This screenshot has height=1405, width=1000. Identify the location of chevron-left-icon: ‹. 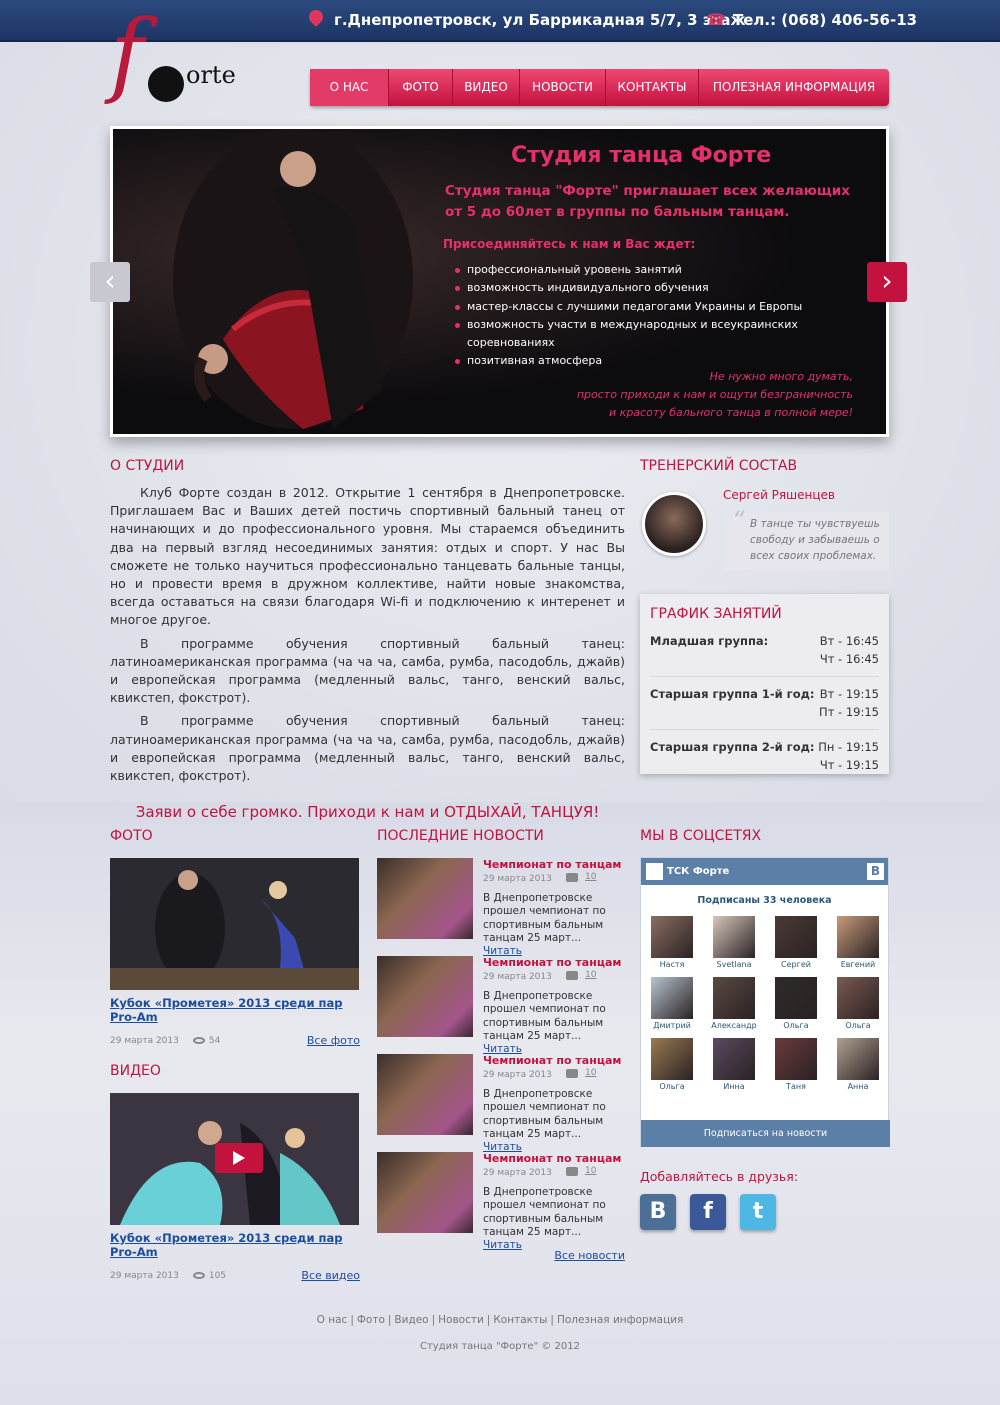
(110, 280).